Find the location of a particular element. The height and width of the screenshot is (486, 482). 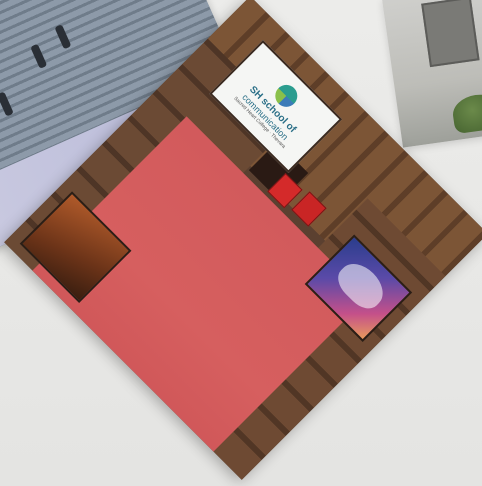

window is located at coordinates (450, 34).